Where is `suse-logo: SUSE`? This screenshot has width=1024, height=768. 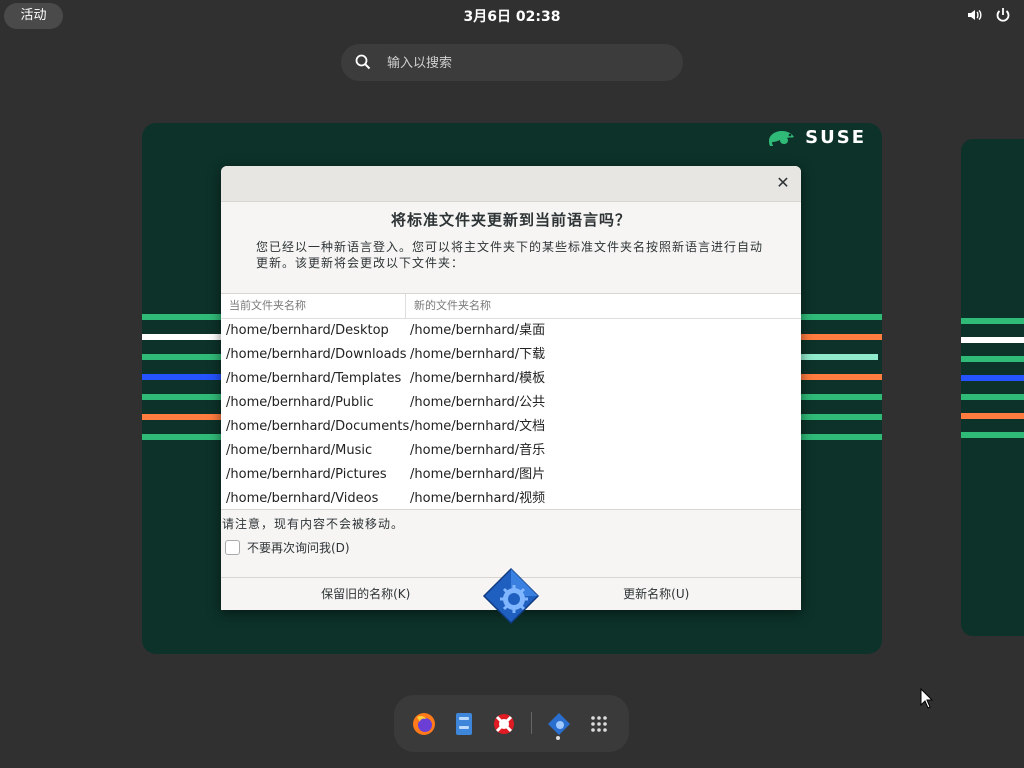 suse-logo: SUSE is located at coordinates (816, 137).